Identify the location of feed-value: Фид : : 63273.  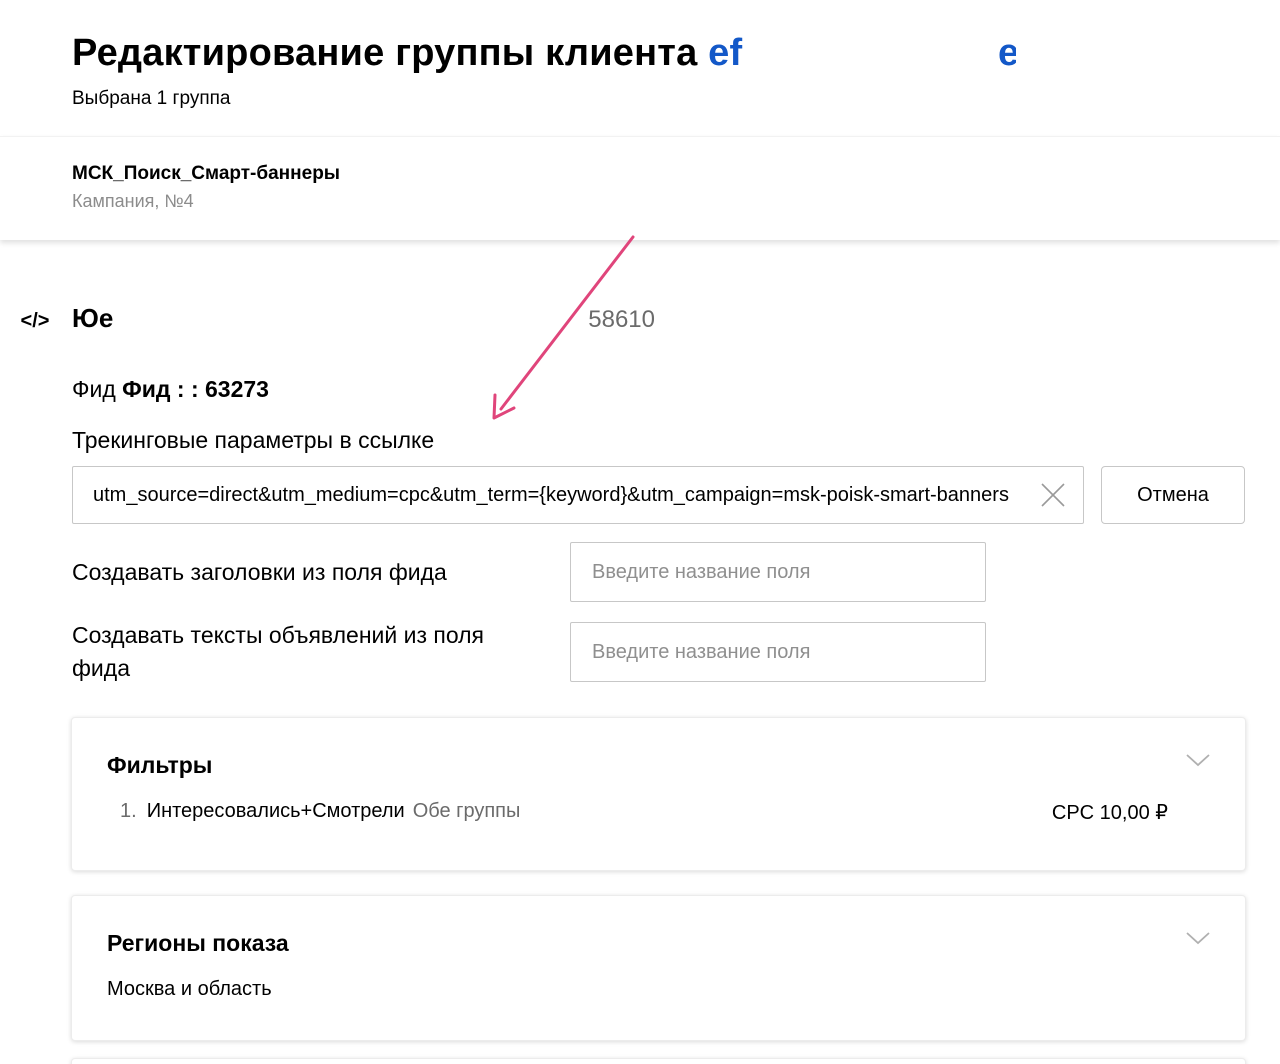
(195, 389).